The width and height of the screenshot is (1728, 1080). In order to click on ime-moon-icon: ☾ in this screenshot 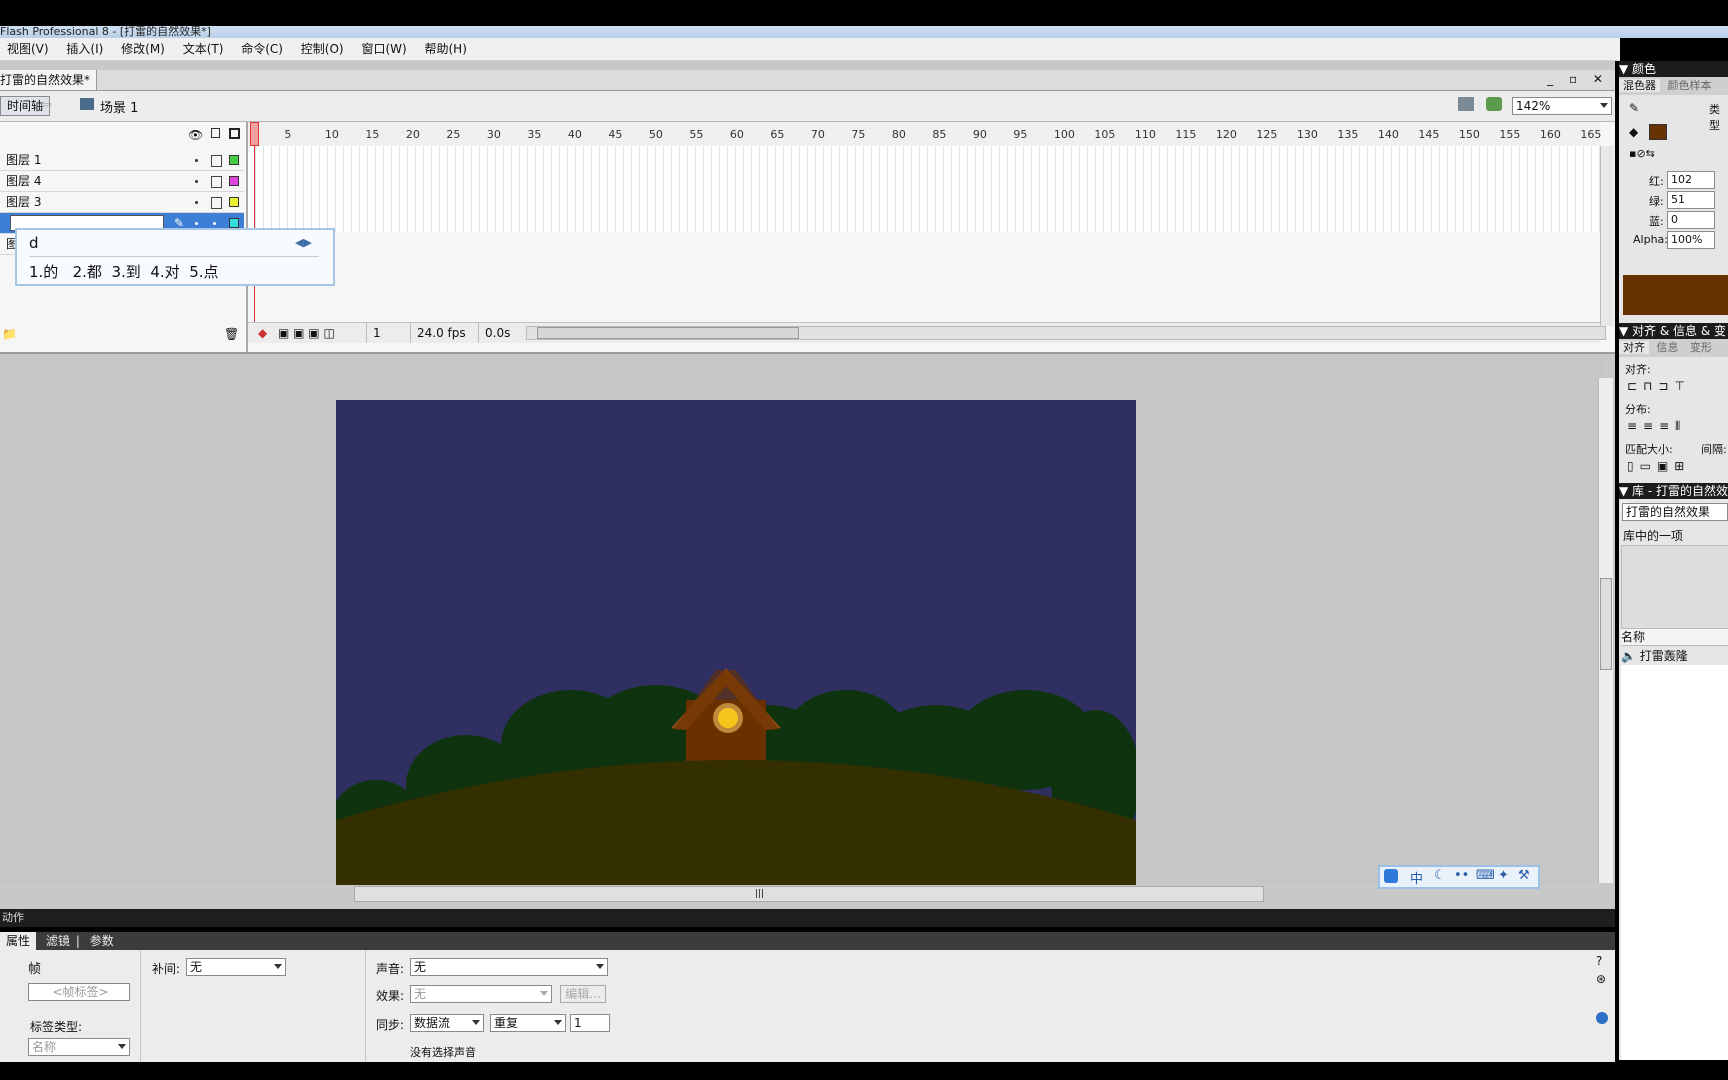, I will do `click(1440, 875)`.